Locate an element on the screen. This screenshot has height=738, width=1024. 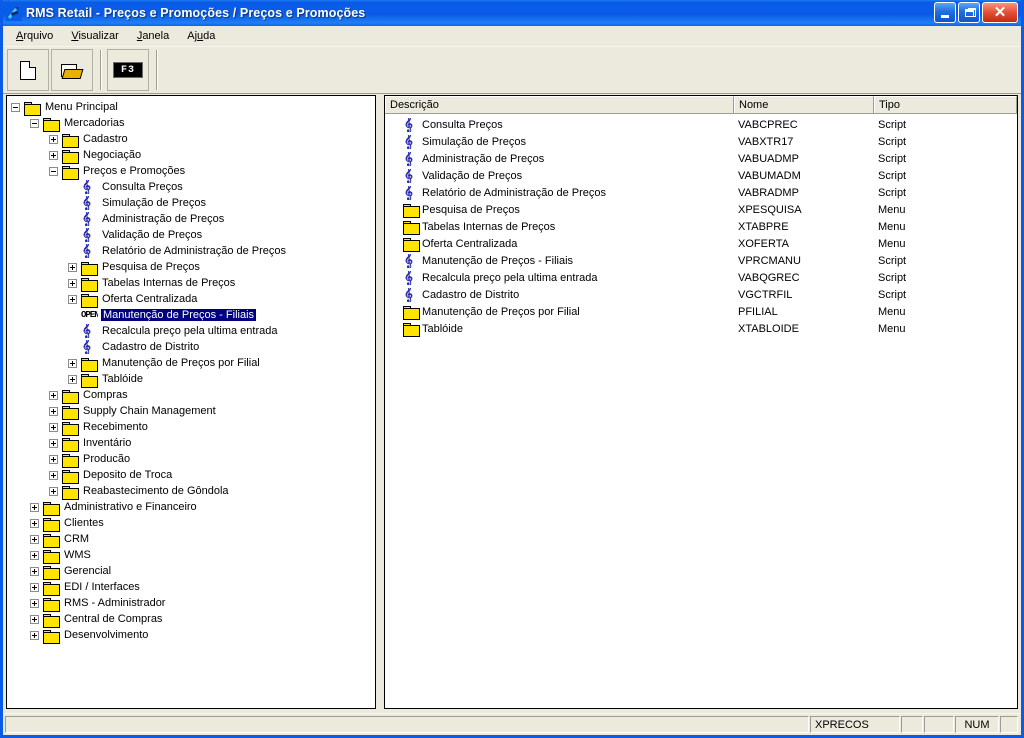
tree-node: Administrativo e Financeiro is located at coordinates (191, 507).